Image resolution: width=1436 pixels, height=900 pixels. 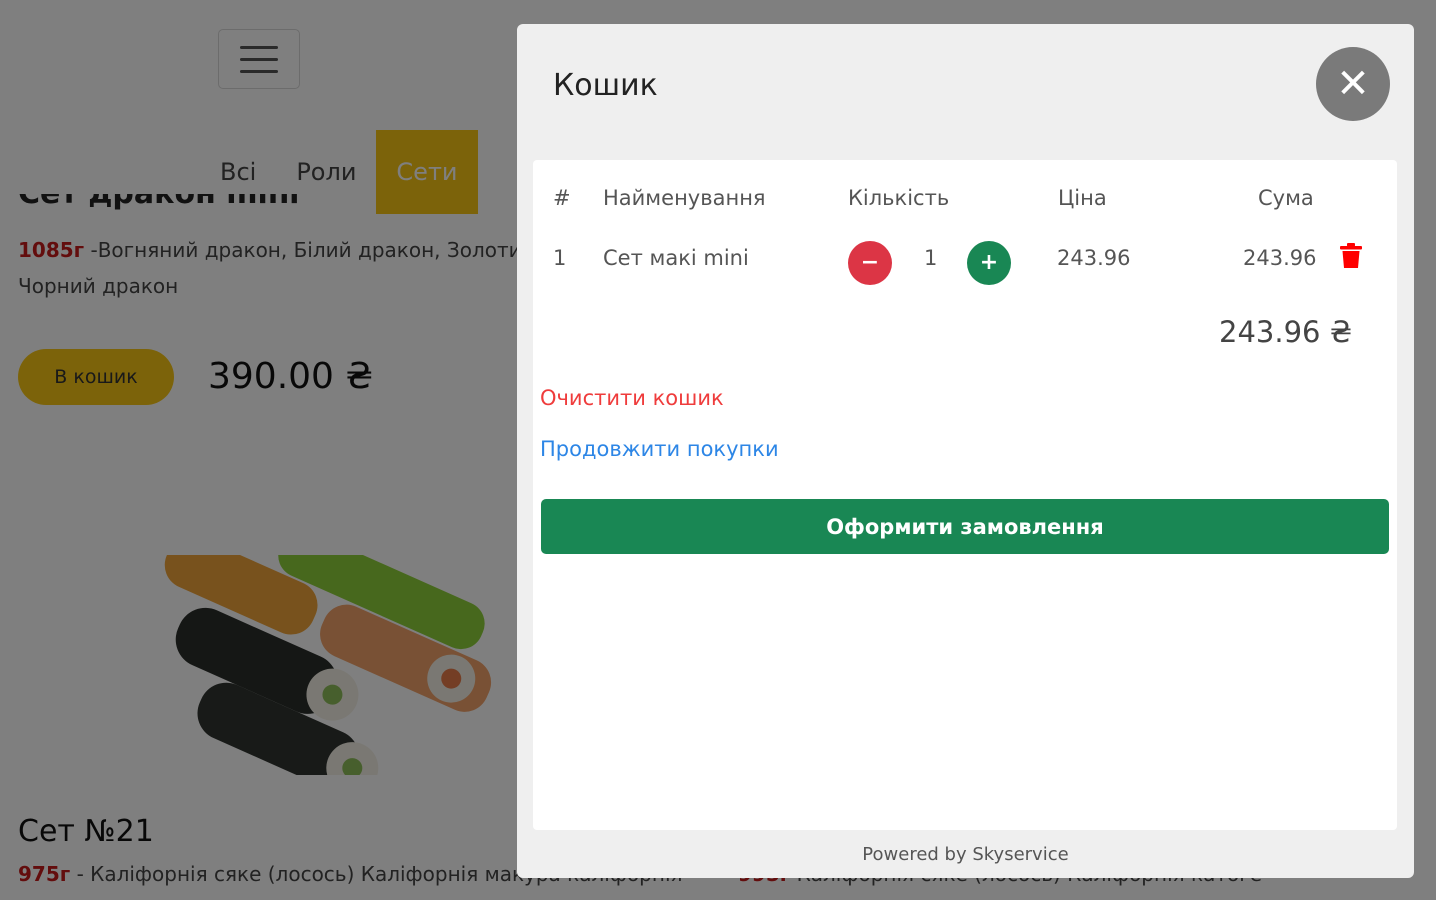 What do you see at coordinates (560, 258) in the screenshot?
I see `row-num: 1` at bounding box center [560, 258].